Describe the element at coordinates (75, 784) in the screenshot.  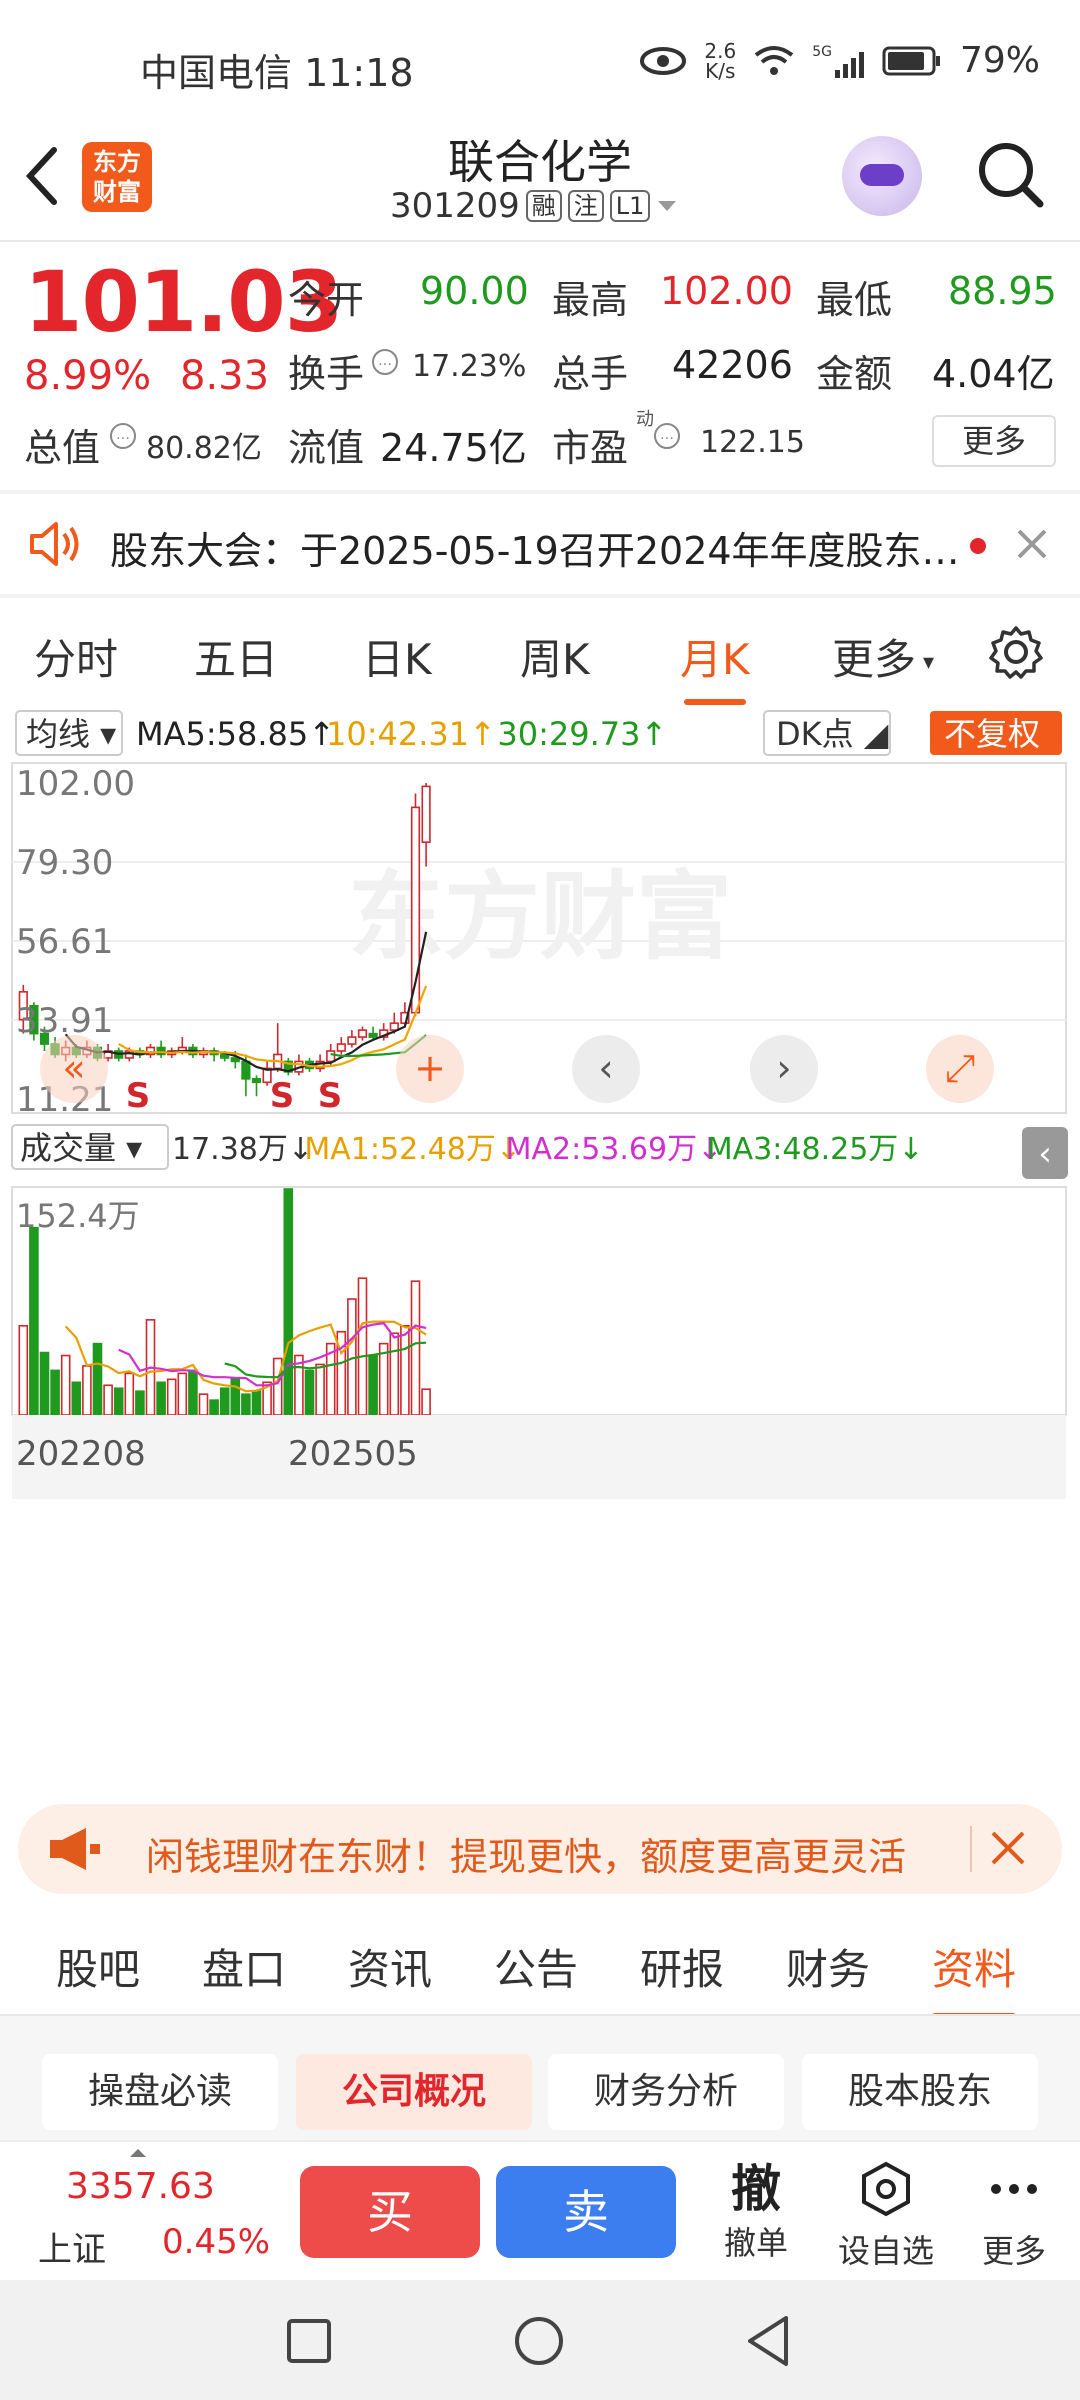
I see `price-tick-label: 102.00` at that location.